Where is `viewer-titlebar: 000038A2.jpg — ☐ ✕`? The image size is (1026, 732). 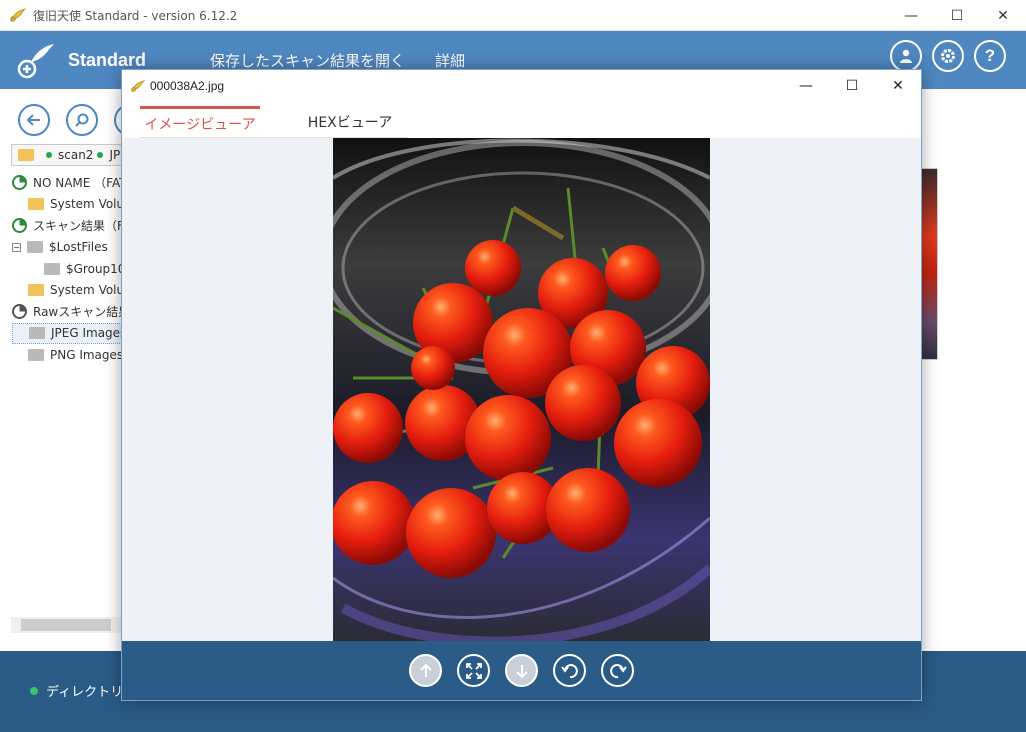 viewer-titlebar: 000038A2.jpg — ☐ ✕ is located at coordinates (521, 85).